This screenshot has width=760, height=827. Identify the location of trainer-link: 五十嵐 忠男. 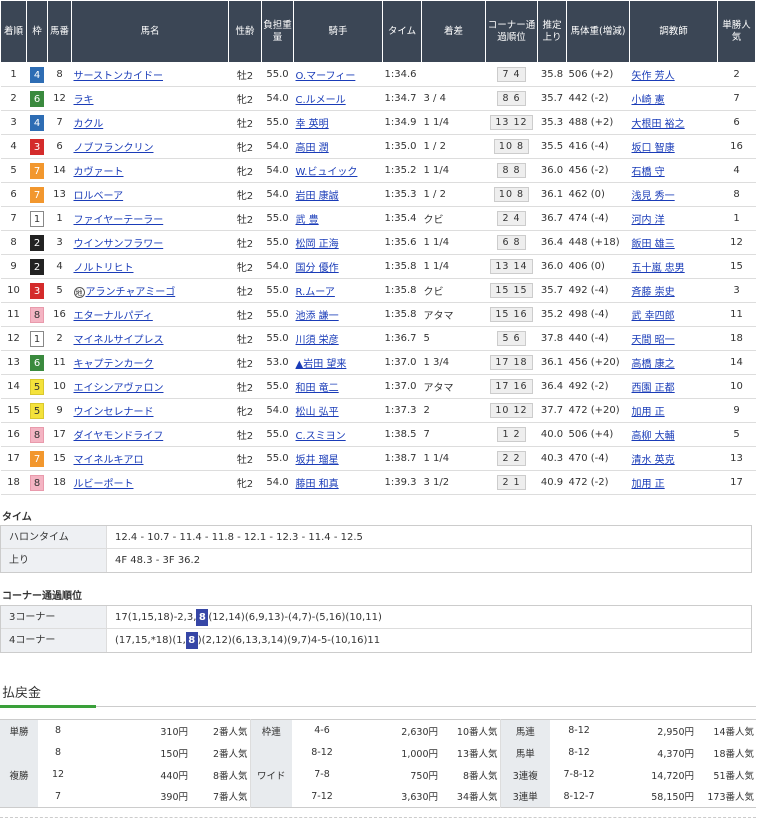
(658, 268).